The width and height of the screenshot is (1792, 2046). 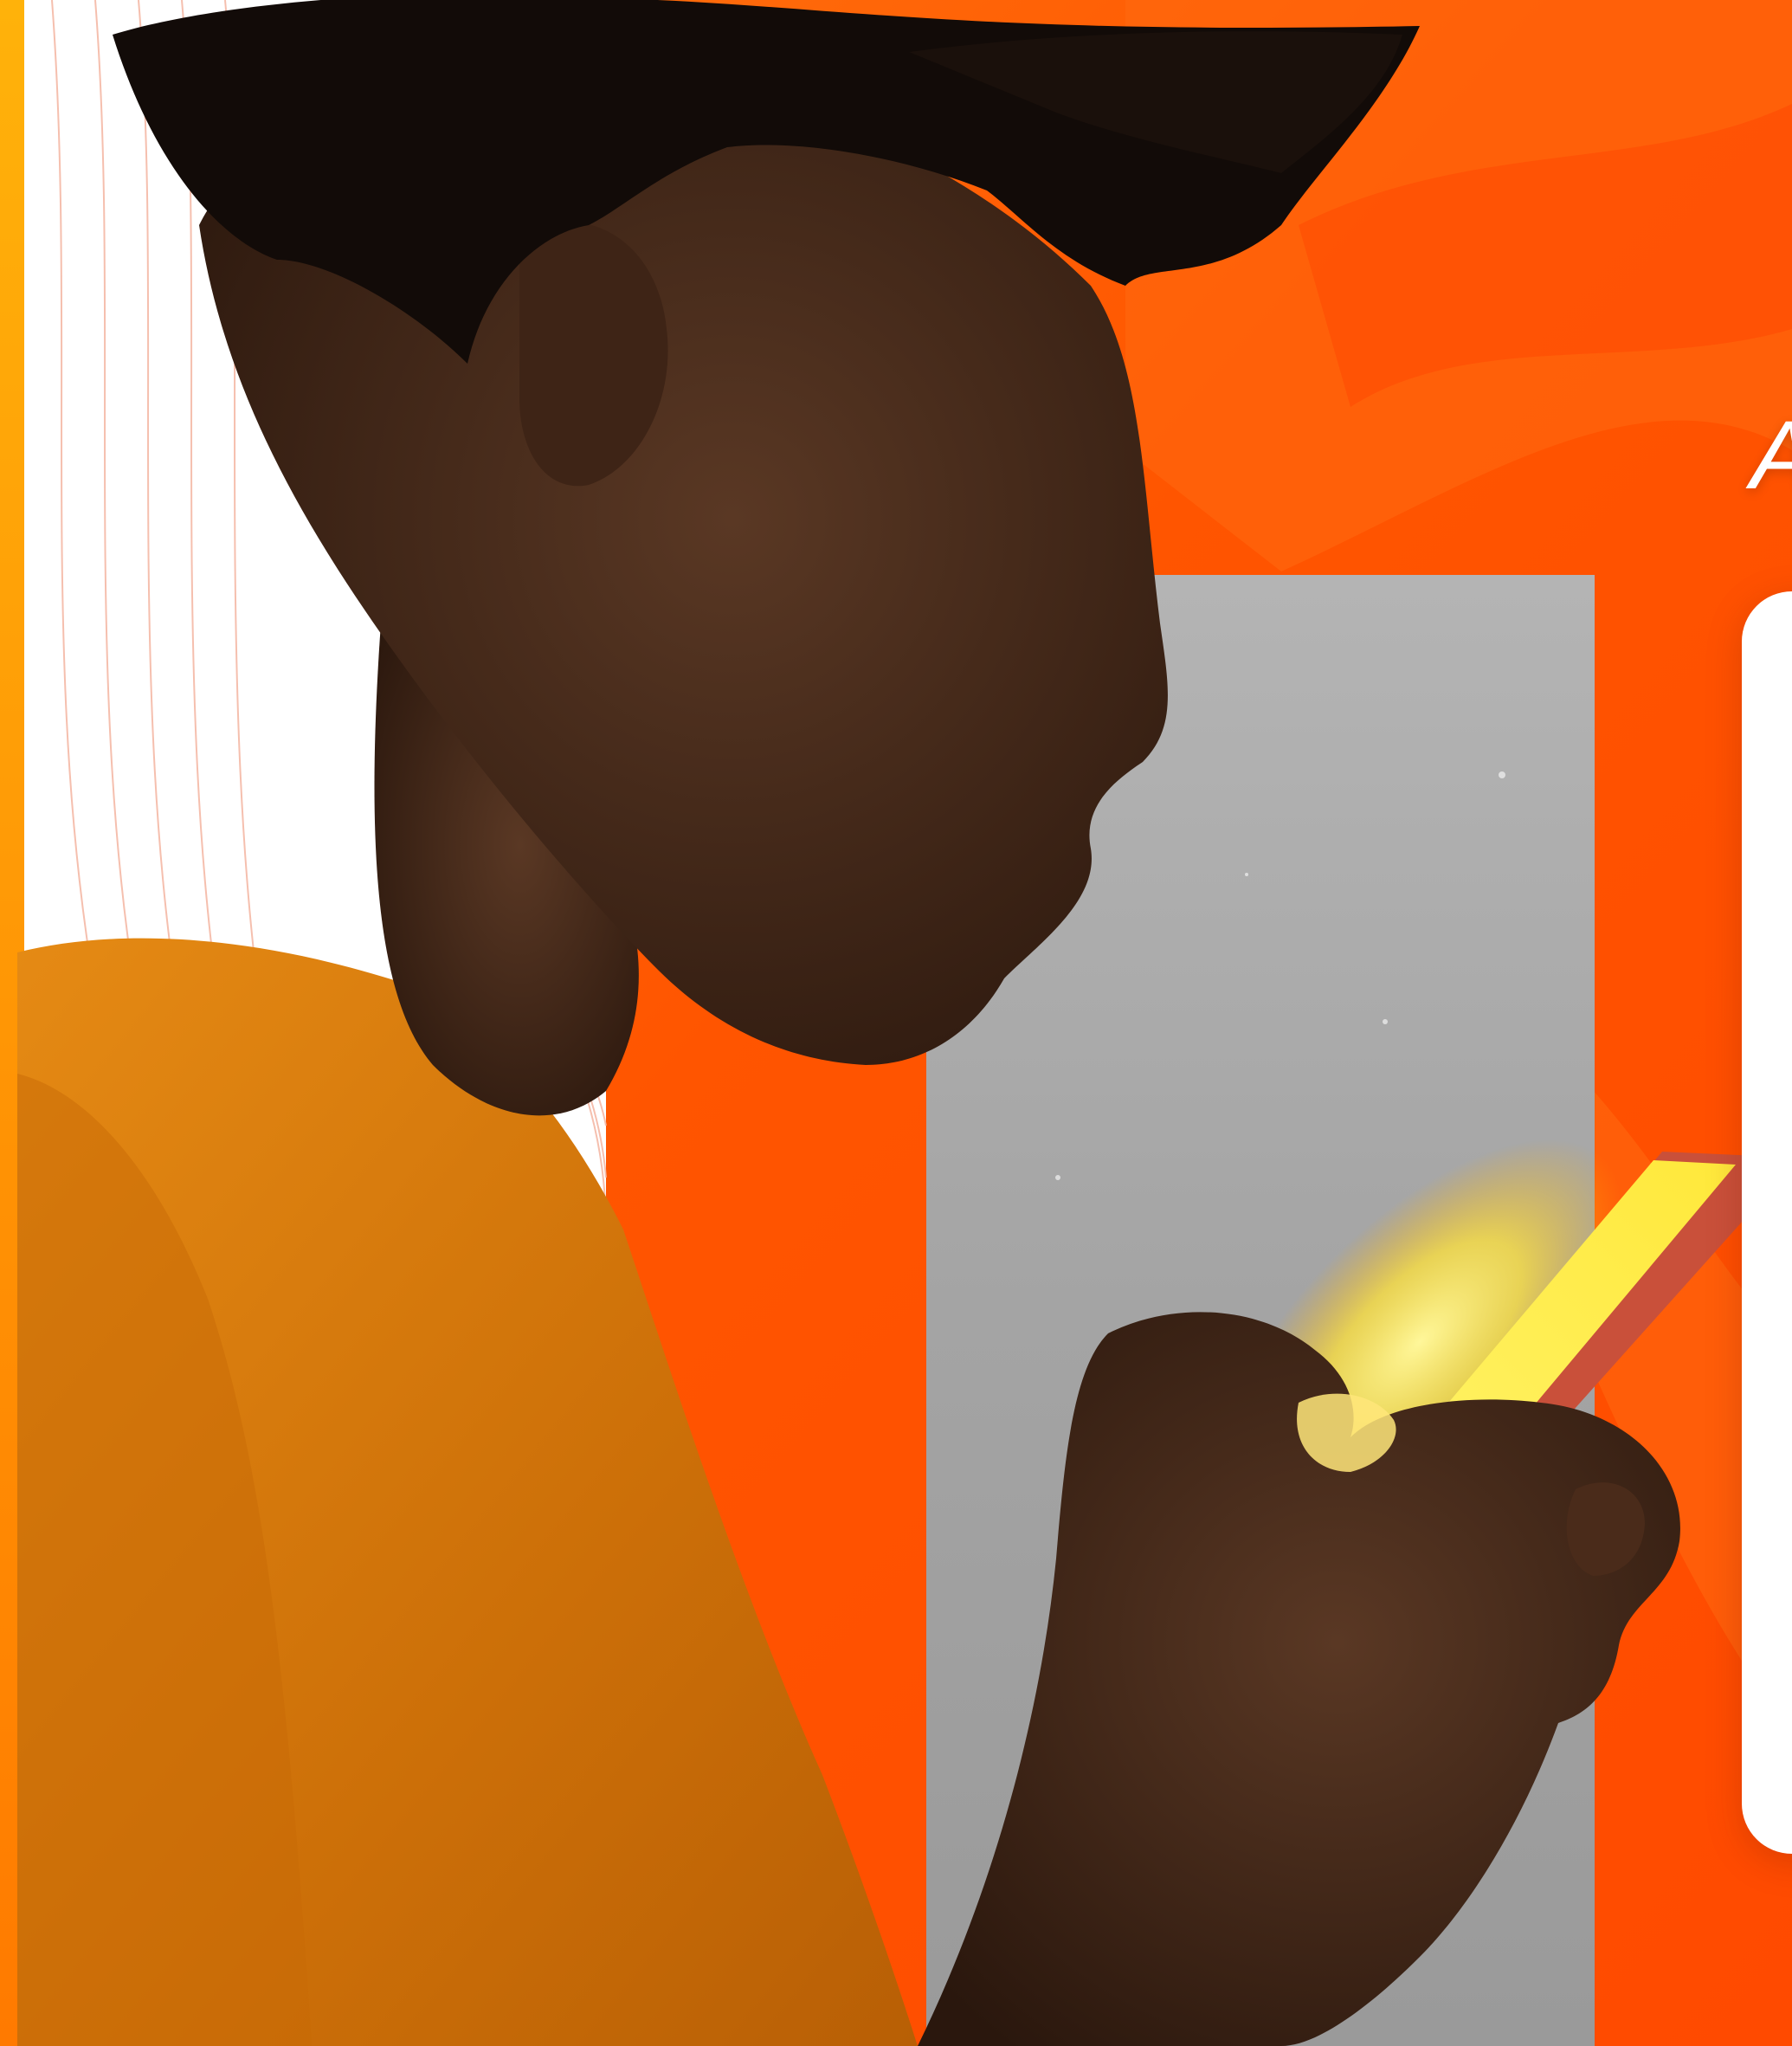 I want to click on headline-fragment: A, so click(x=1771, y=456).